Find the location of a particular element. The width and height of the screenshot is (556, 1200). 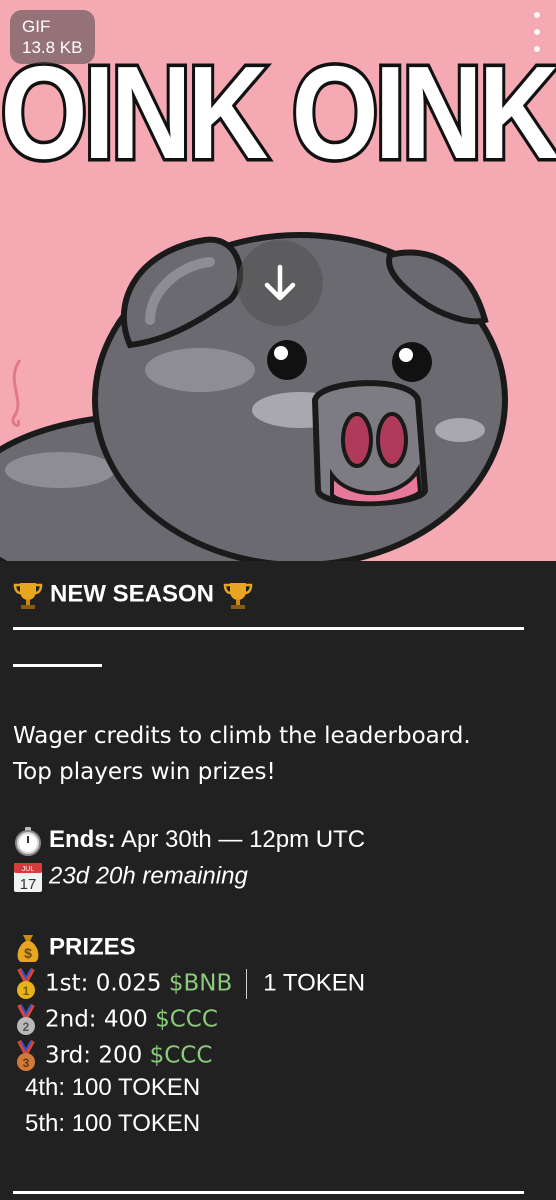

ends-row: Ends: Apr 30th — 12pm UTC is located at coordinates (189, 840).